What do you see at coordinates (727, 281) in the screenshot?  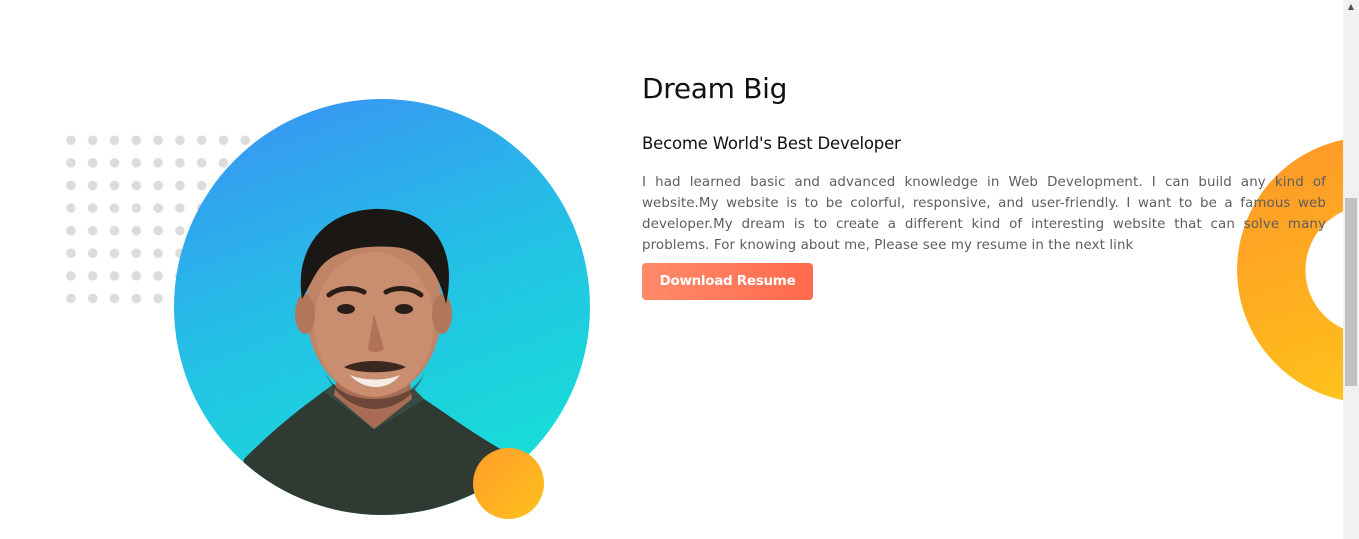 I see `download-resume-button: Download Resume` at bounding box center [727, 281].